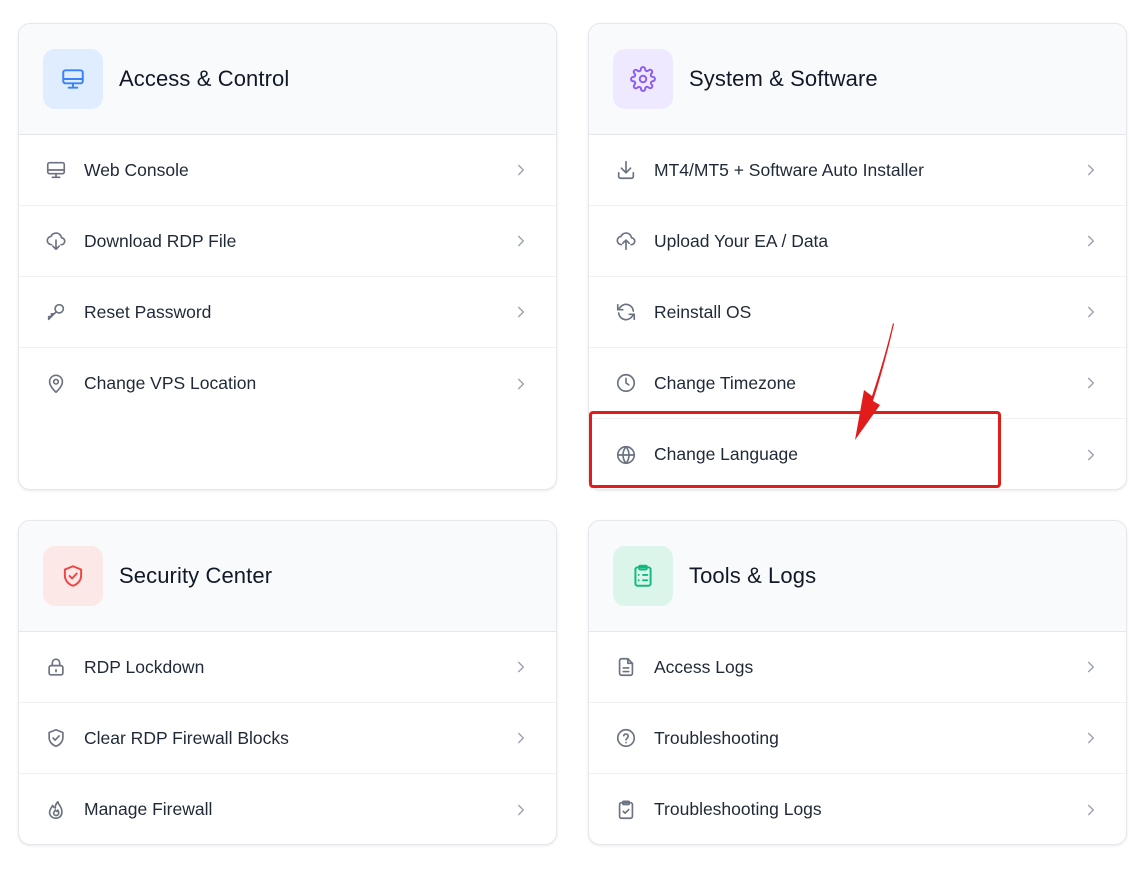  What do you see at coordinates (643, 79) in the screenshot?
I see `gear-icon` at bounding box center [643, 79].